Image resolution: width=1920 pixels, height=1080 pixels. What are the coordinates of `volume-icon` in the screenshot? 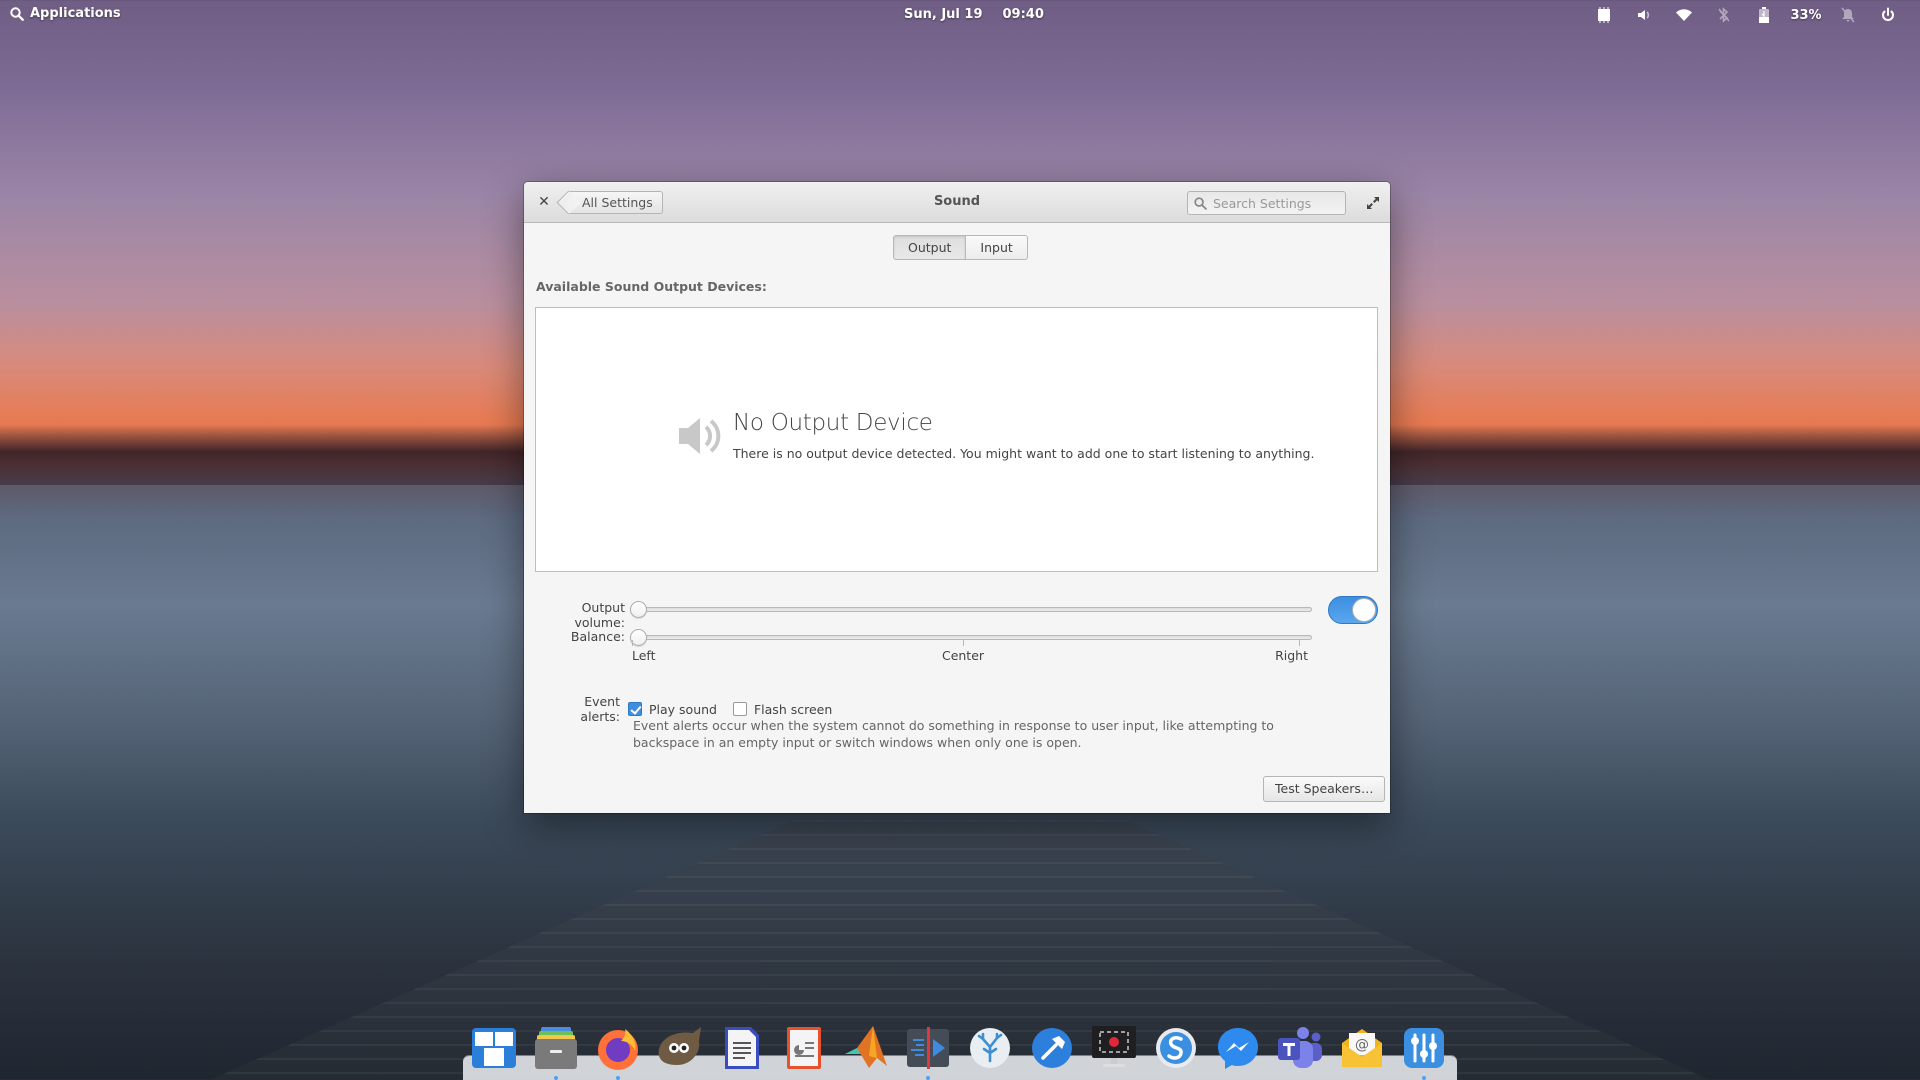 It's located at (1644, 15).